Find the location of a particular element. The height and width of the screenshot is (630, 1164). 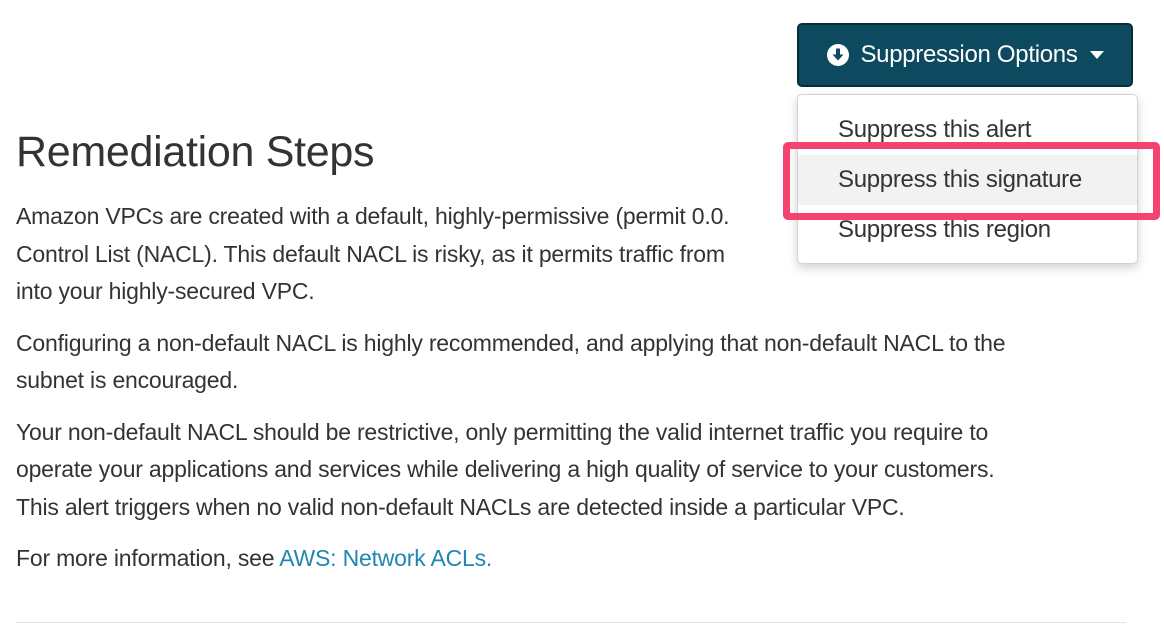

suppression-options-button: Suppression Options is located at coordinates (965, 55).